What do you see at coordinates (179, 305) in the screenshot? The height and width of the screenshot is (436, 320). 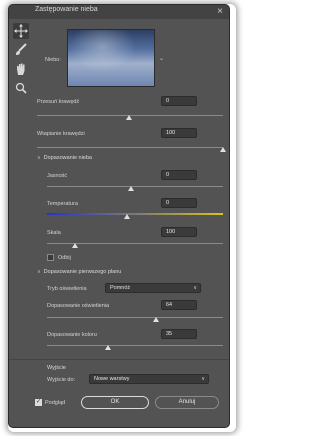 I see `lighting-adjust-field: 64` at bounding box center [179, 305].